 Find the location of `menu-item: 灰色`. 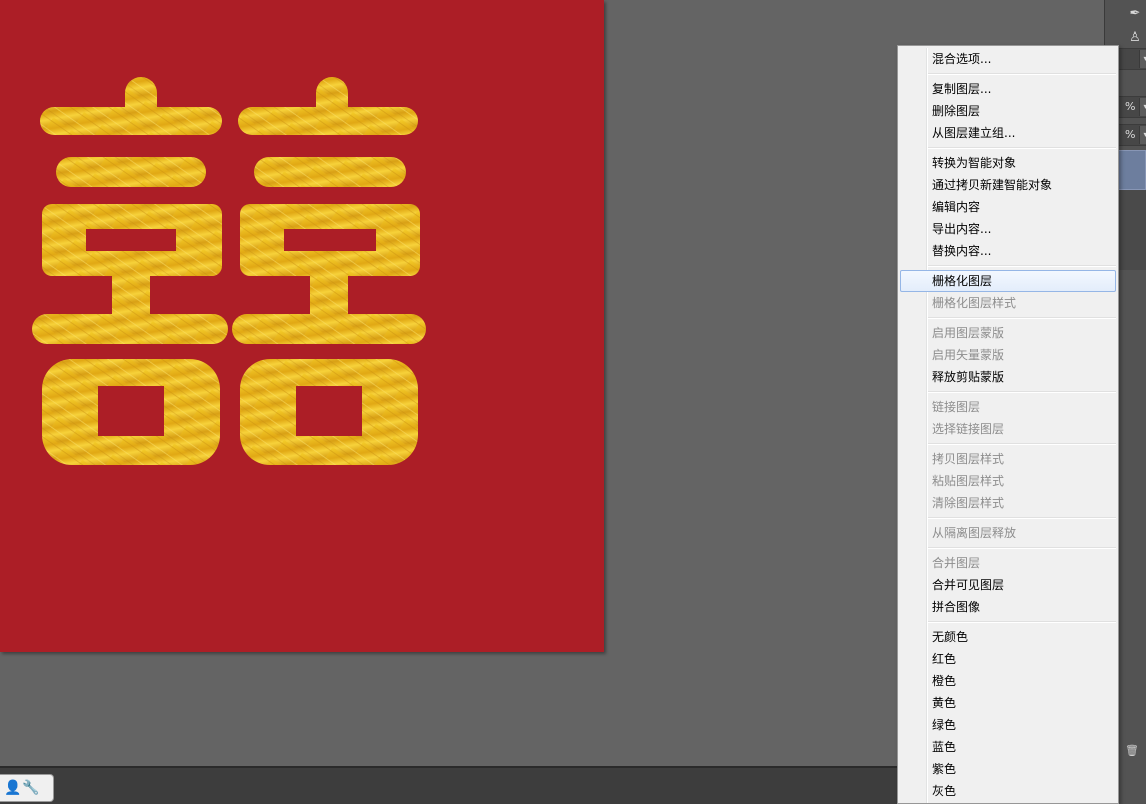

menu-item: 灰色 is located at coordinates (1008, 791).